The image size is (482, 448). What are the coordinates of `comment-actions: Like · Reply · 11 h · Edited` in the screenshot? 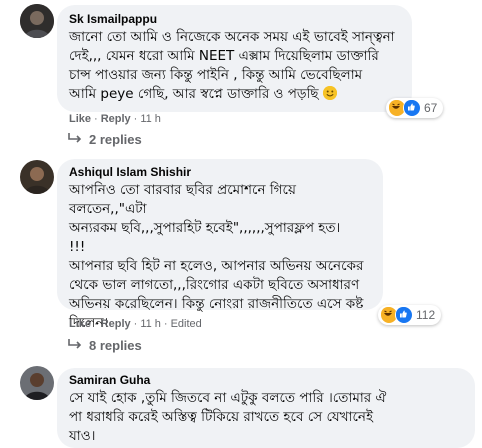 It's located at (135, 324).